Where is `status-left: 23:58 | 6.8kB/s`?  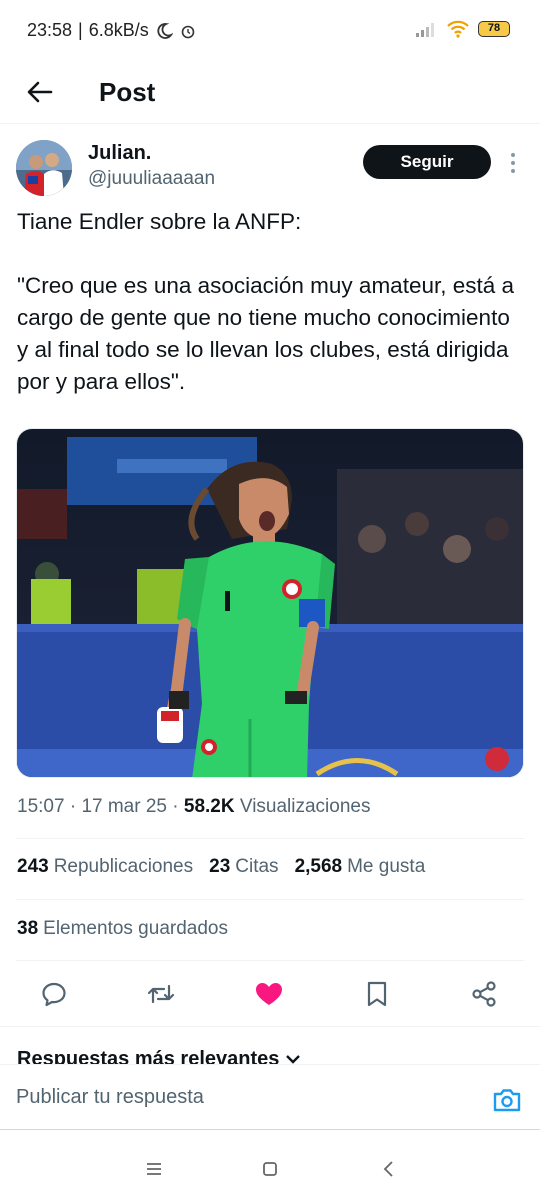 status-left: 23:58 | 6.8kB/s is located at coordinates (112, 30).